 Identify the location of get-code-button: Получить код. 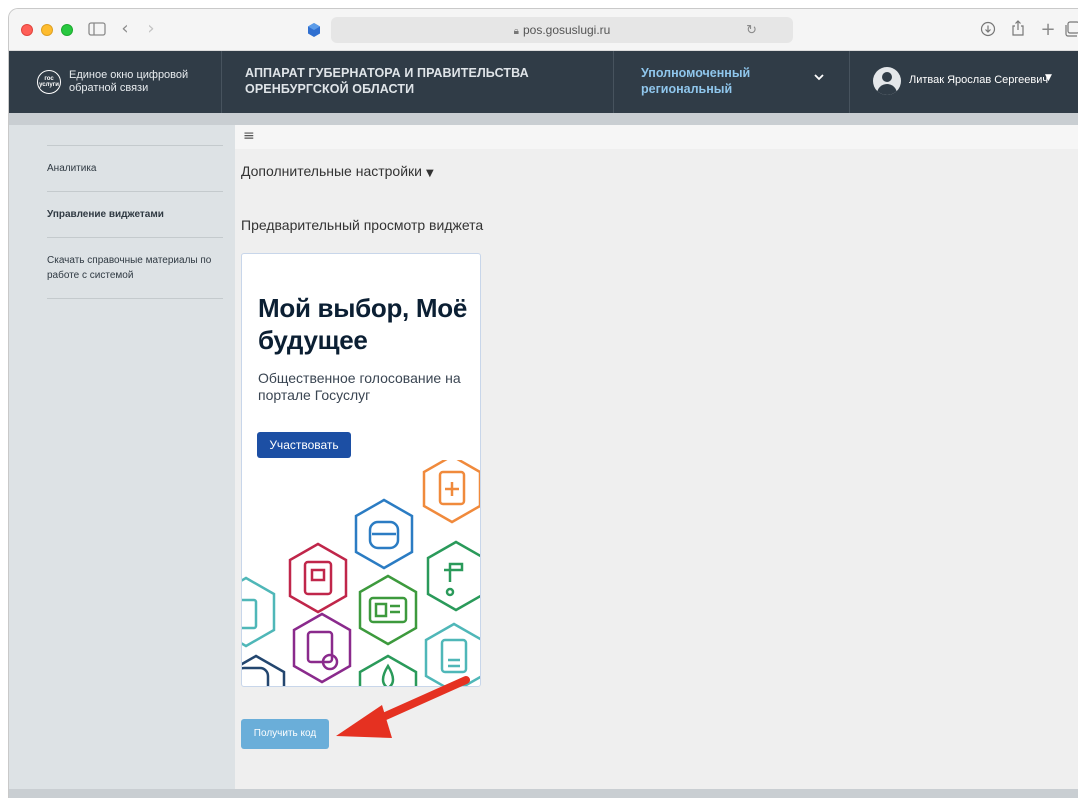
(285, 734).